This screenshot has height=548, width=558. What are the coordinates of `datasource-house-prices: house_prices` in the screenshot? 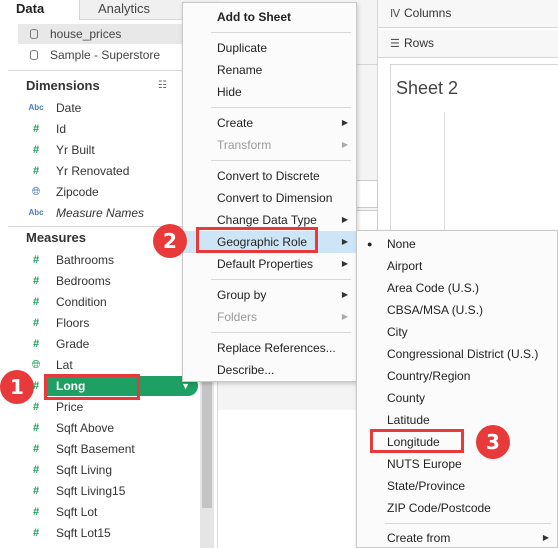 It's located at (100, 34).